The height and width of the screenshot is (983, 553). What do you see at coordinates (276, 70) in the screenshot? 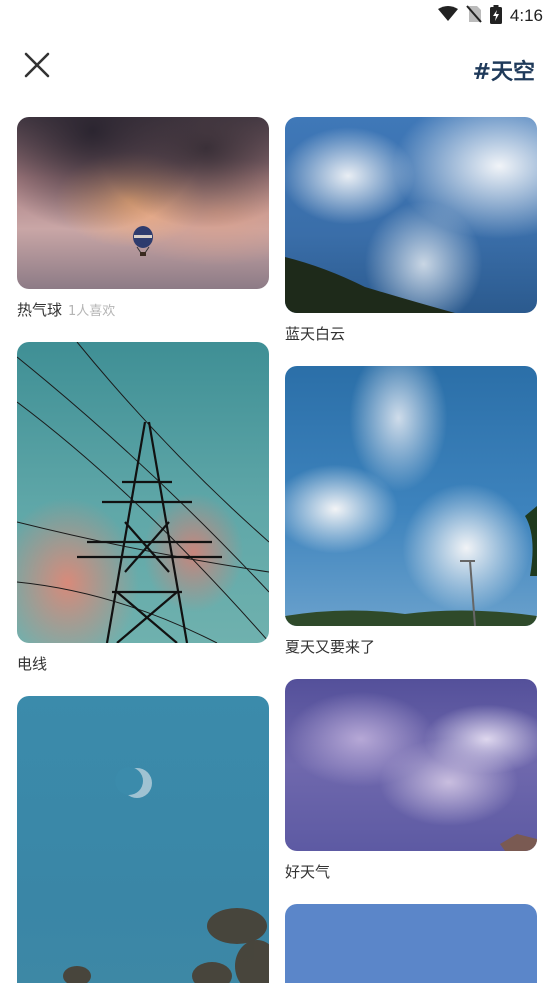
I see `top-bar: #天空` at bounding box center [276, 70].